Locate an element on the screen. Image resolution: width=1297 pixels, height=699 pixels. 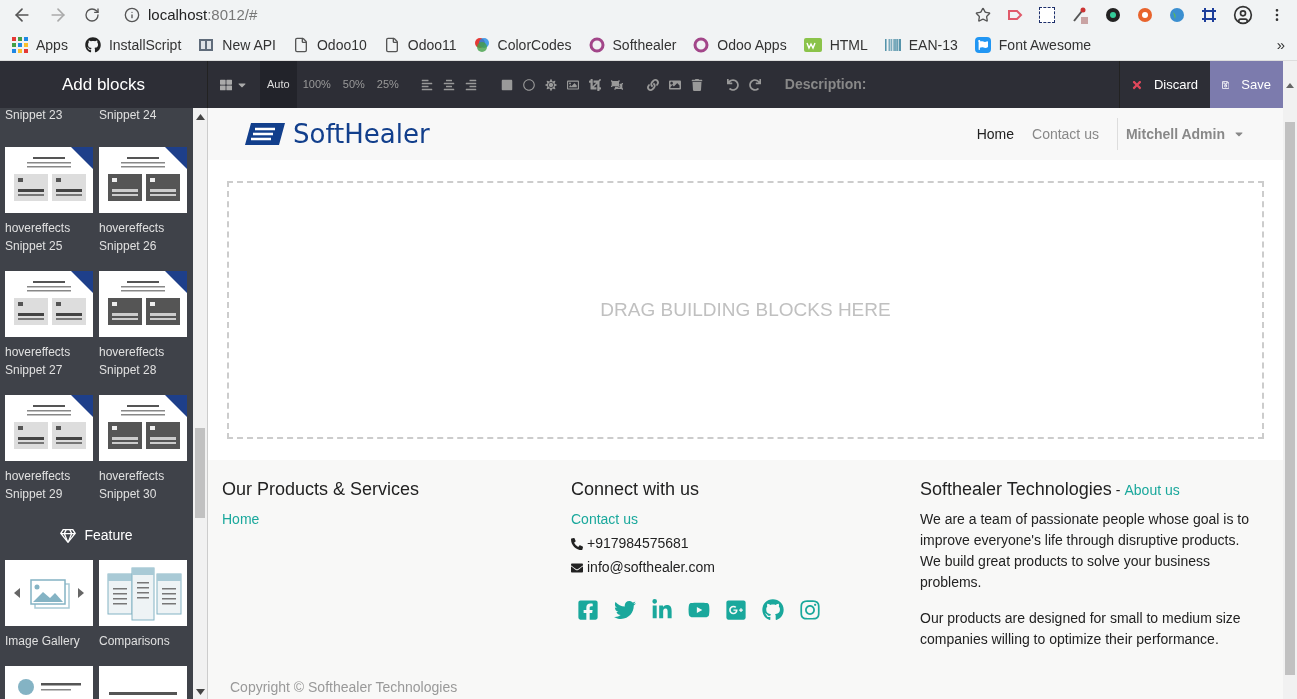
scroll-down-icon is located at coordinates (200, 692).